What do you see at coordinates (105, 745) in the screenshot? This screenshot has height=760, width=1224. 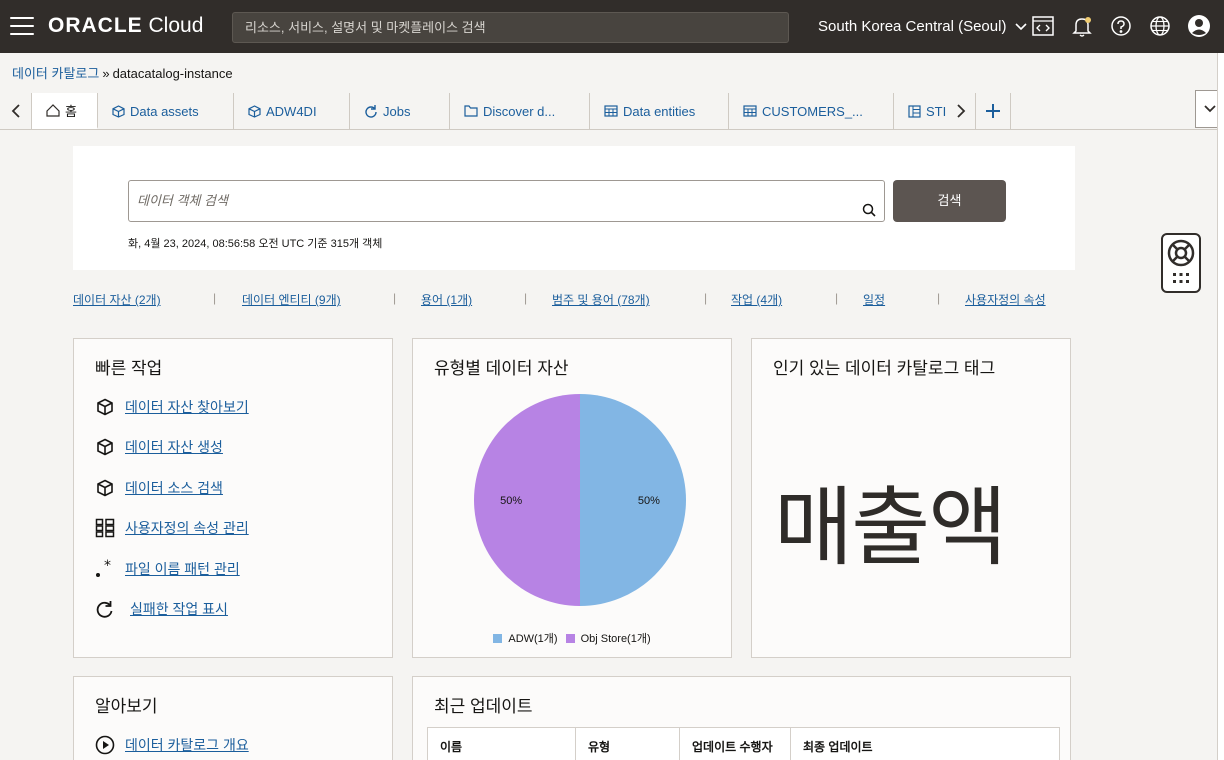 I see `play-icon` at bounding box center [105, 745].